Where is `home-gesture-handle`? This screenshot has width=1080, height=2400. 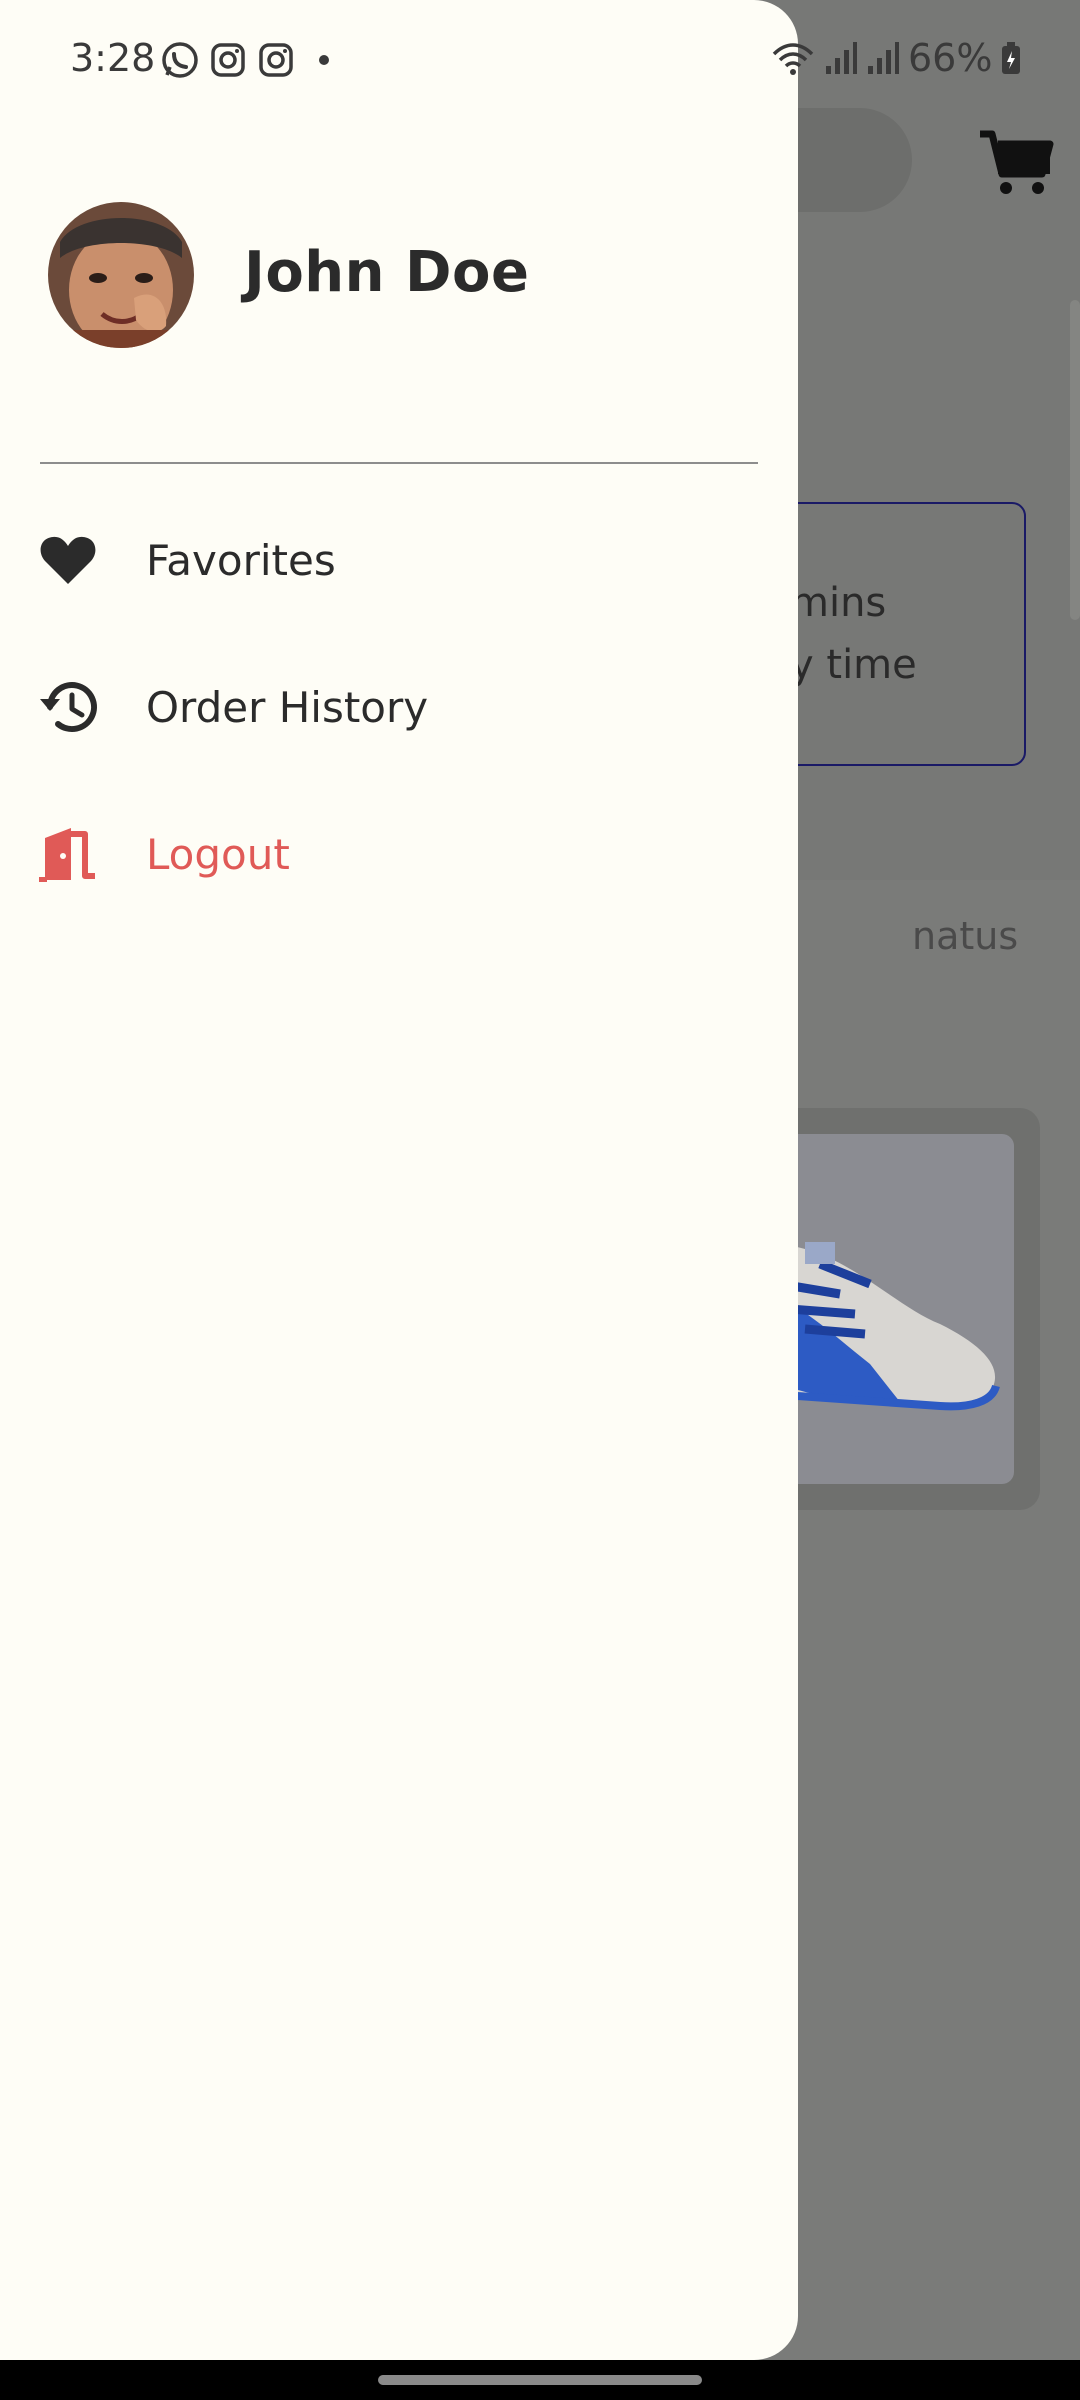
home-gesture-handle is located at coordinates (540, 2380).